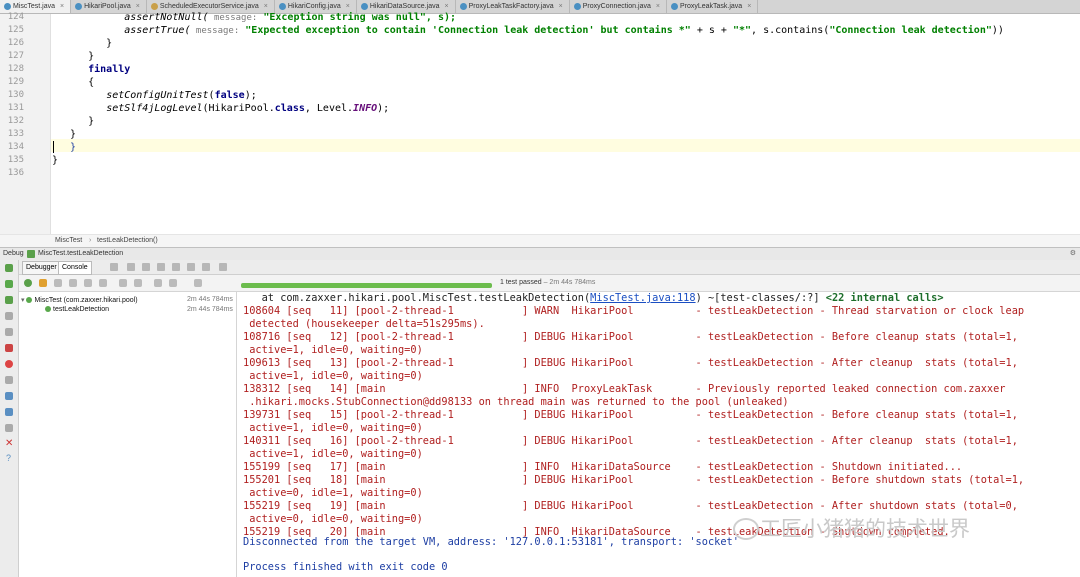 Image resolution: width=1080 pixels, height=577 pixels. Describe the element at coordinates (23, 300) in the screenshot. I see `chevron-down-icon: ▾` at that location.